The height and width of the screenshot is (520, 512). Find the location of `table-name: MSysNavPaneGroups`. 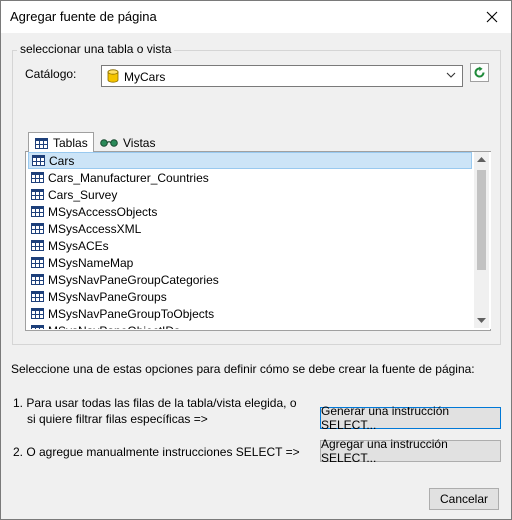

table-name: MSysNavPaneGroups is located at coordinates (107, 296).